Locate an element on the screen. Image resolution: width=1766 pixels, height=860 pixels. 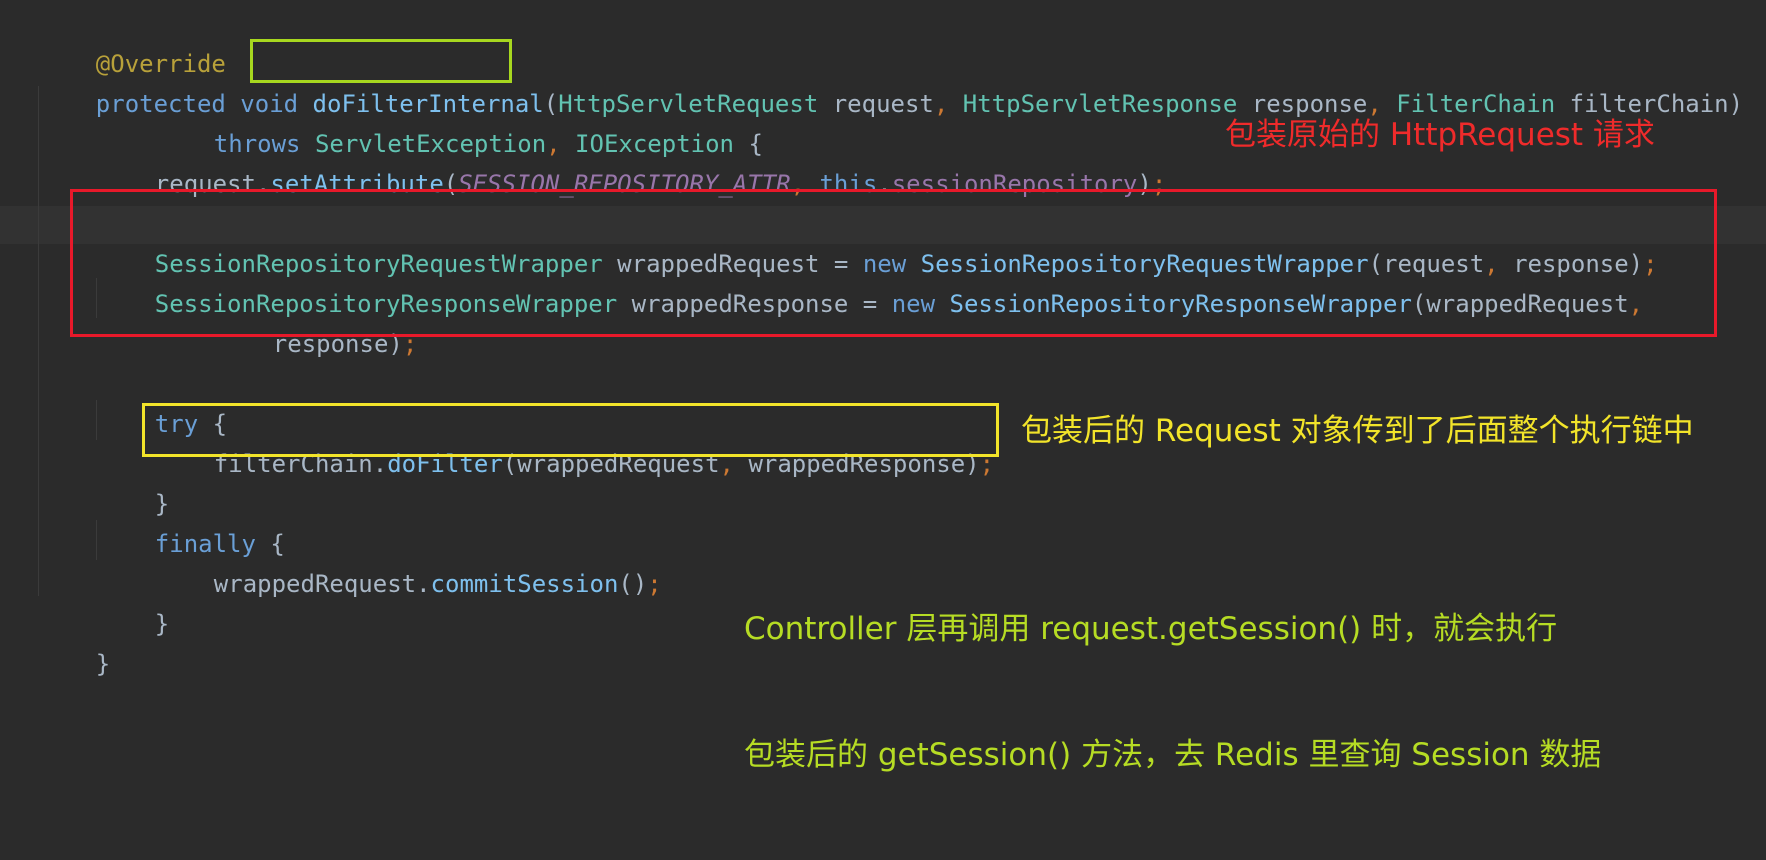
param-type-httpservletresponse: HttpServletResponse is located at coordinates (1100, 104).